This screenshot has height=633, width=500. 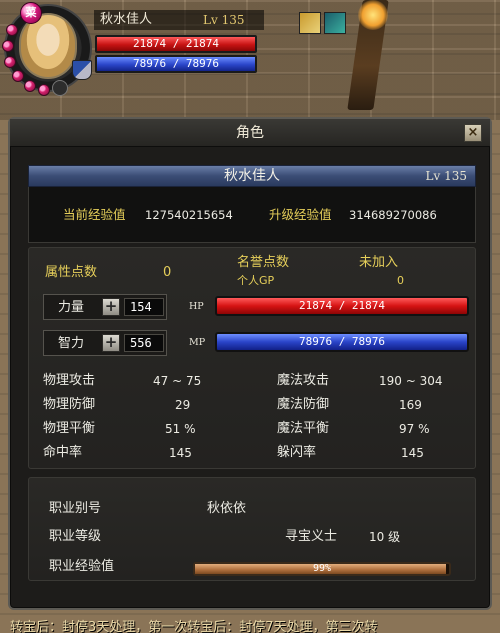 What do you see at coordinates (75, 508) in the screenshot?
I see `job-alias-label: 职业别号` at bounding box center [75, 508].